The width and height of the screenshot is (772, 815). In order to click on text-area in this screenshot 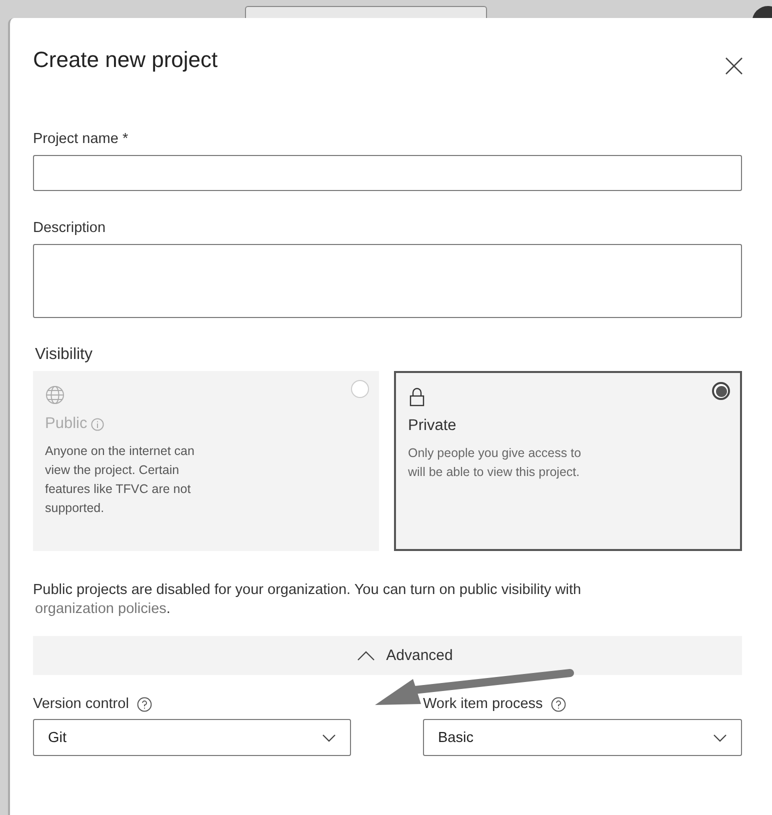, I will do `click(387, 281)`.